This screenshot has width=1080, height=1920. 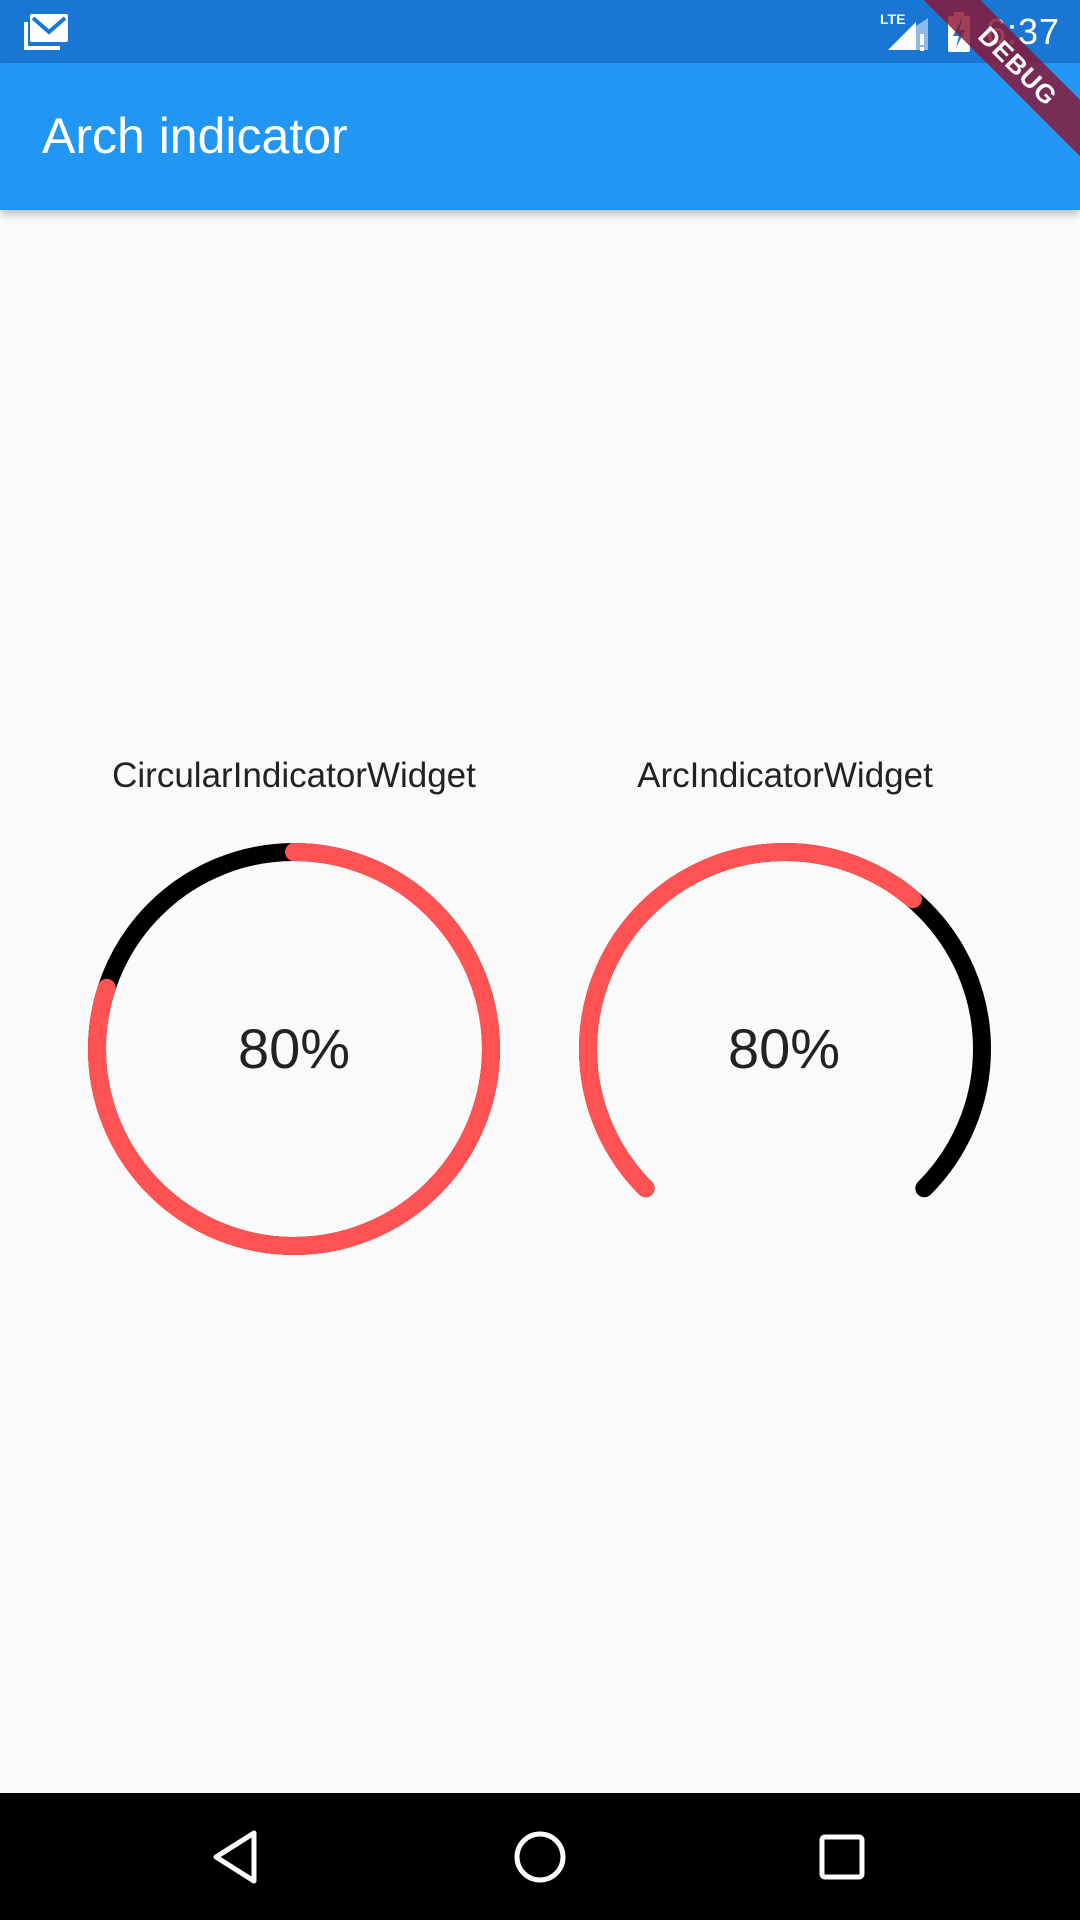 I want to click on app-title: Arch indicator, so click(x=195, y=136).